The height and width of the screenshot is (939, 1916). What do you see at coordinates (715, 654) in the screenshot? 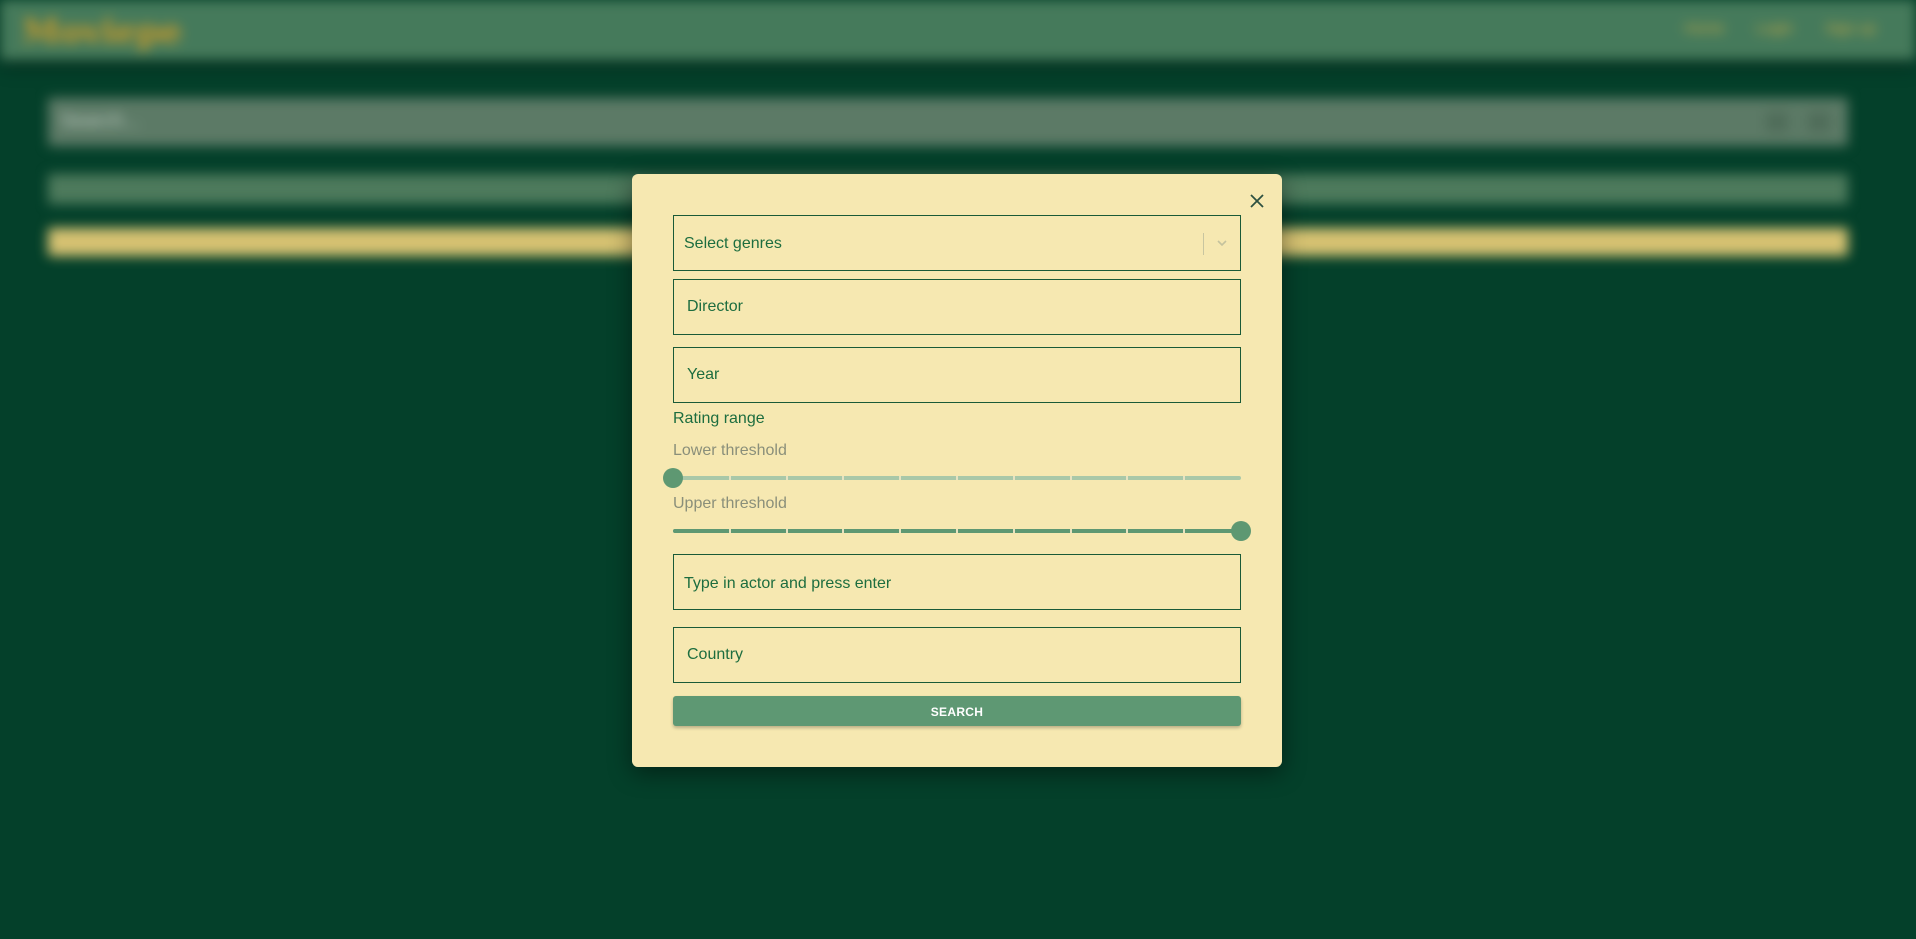
I see `country-placeholder: Country` at bounding box center [715, 654].